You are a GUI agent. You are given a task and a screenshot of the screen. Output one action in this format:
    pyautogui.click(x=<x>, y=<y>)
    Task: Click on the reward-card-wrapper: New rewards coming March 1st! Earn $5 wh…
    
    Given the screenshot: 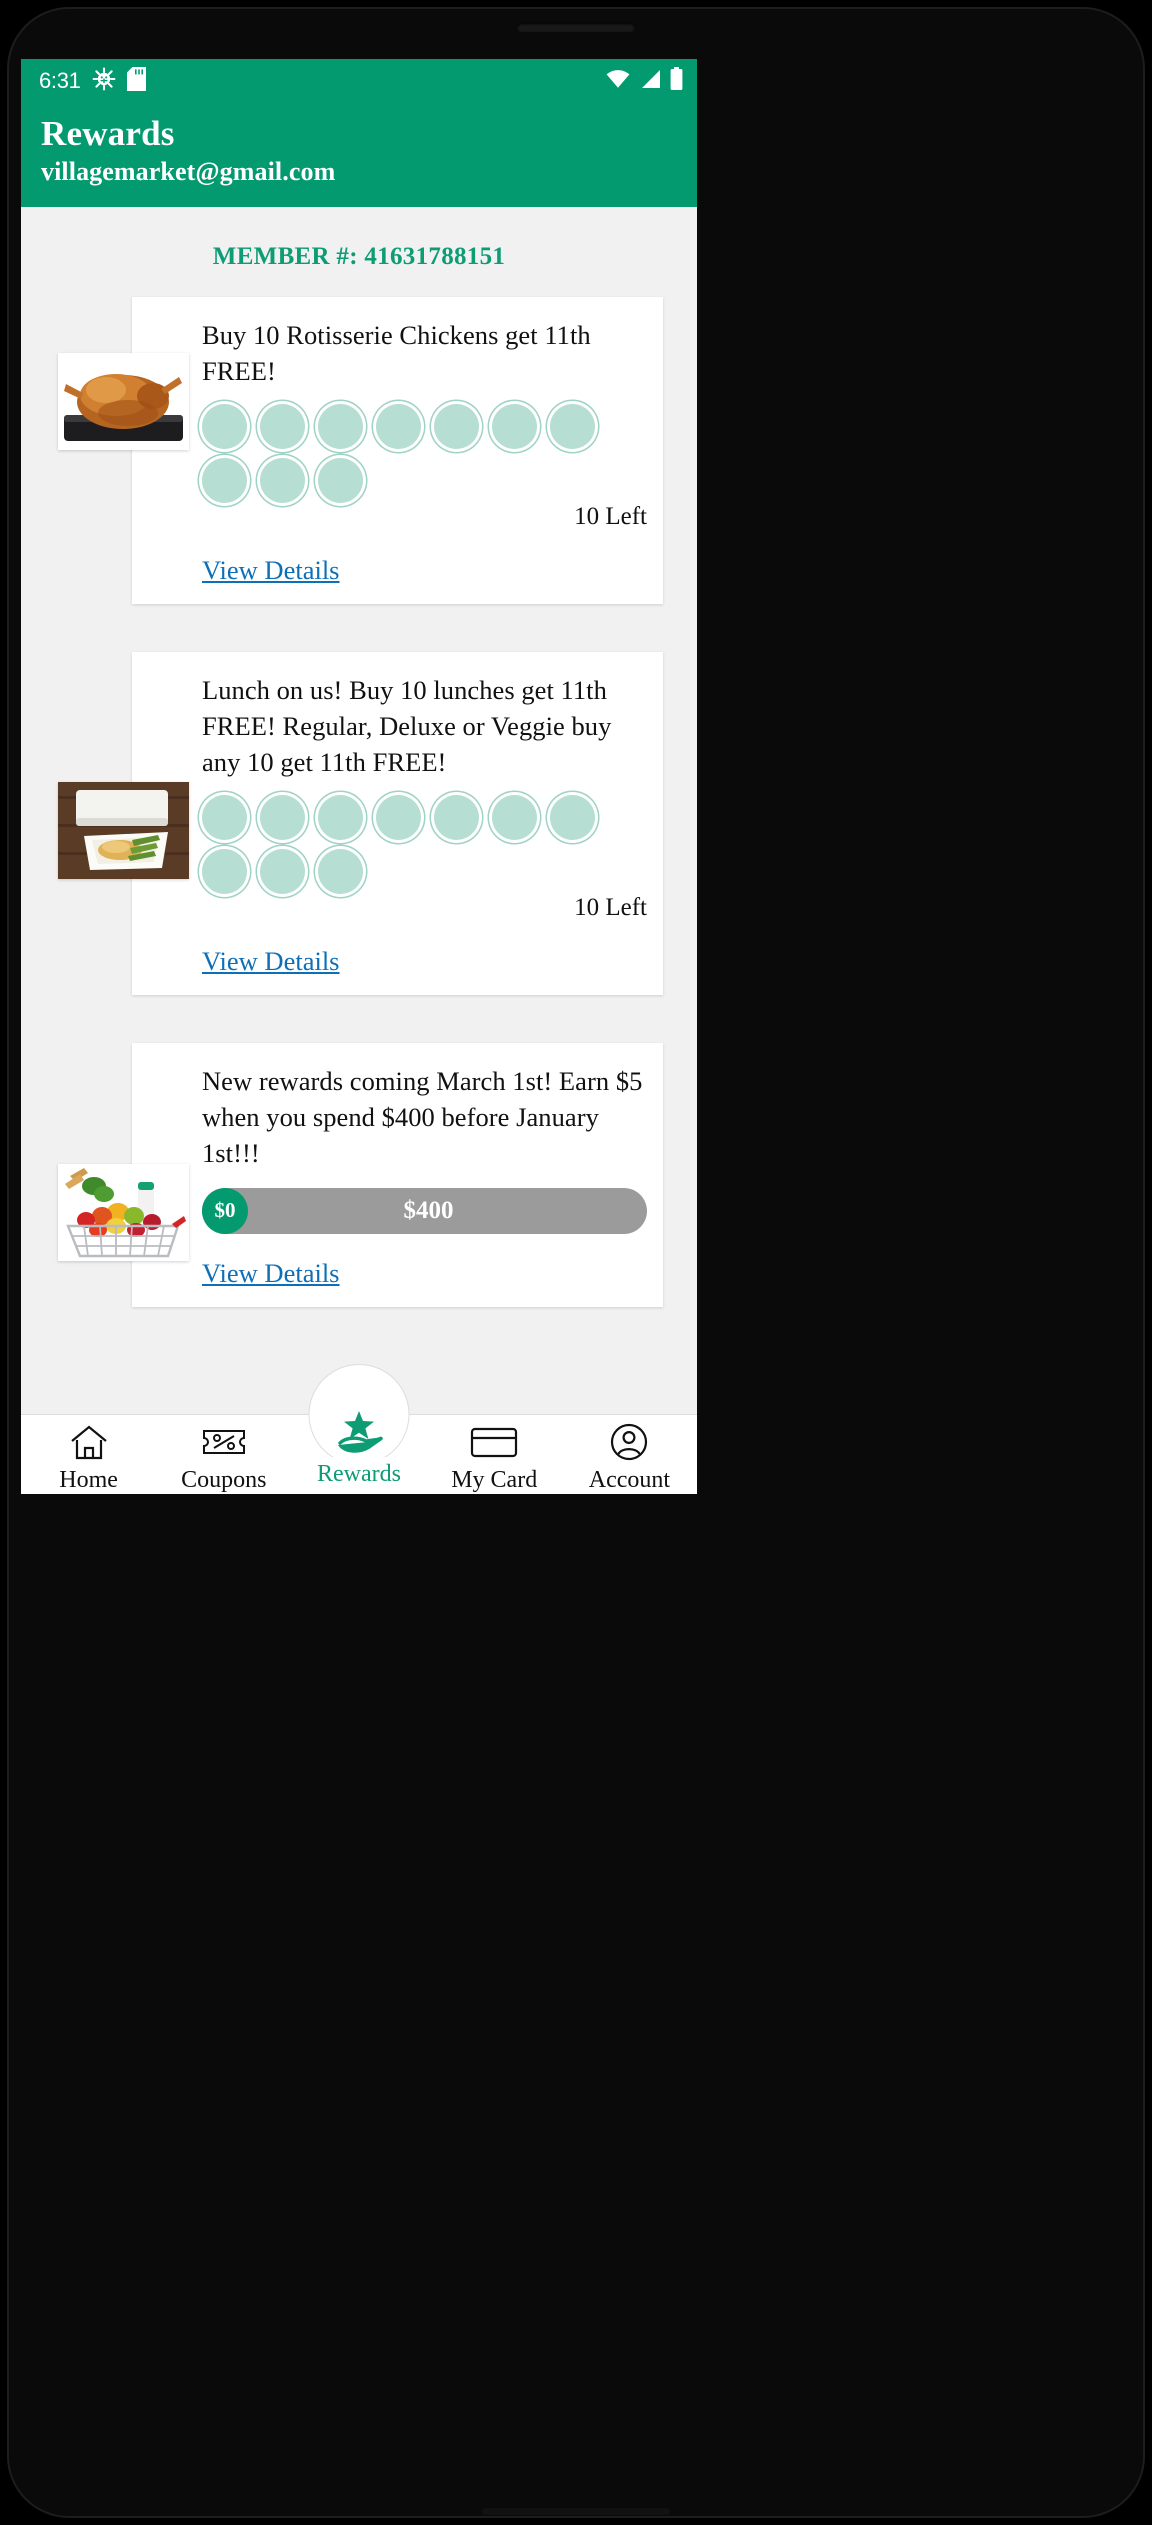 What is the action you would take?
    pyautogui.click(x=359, y=1174)
    